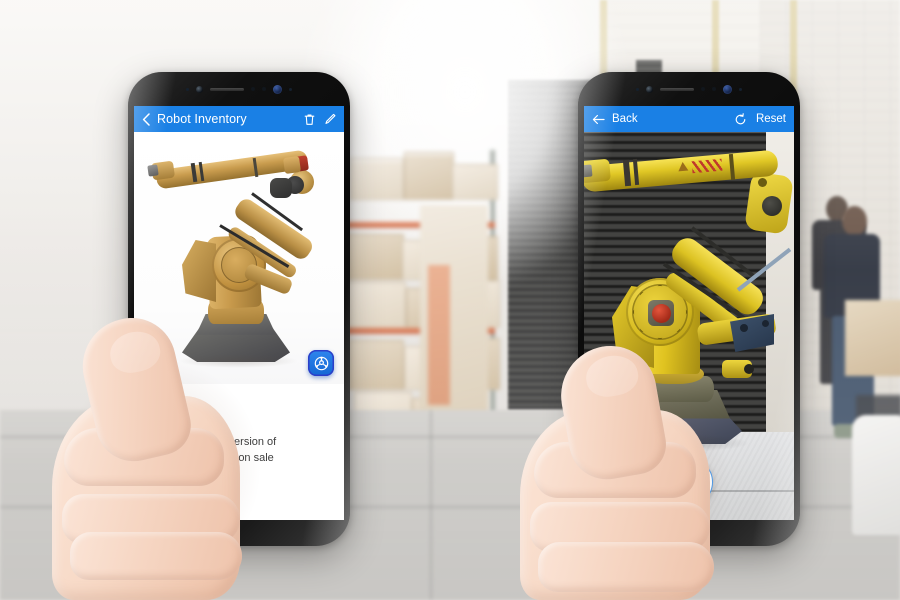 The width and height of the screenshot is (900, 600). I want to click on product-title: k VII, so click(158, 396).